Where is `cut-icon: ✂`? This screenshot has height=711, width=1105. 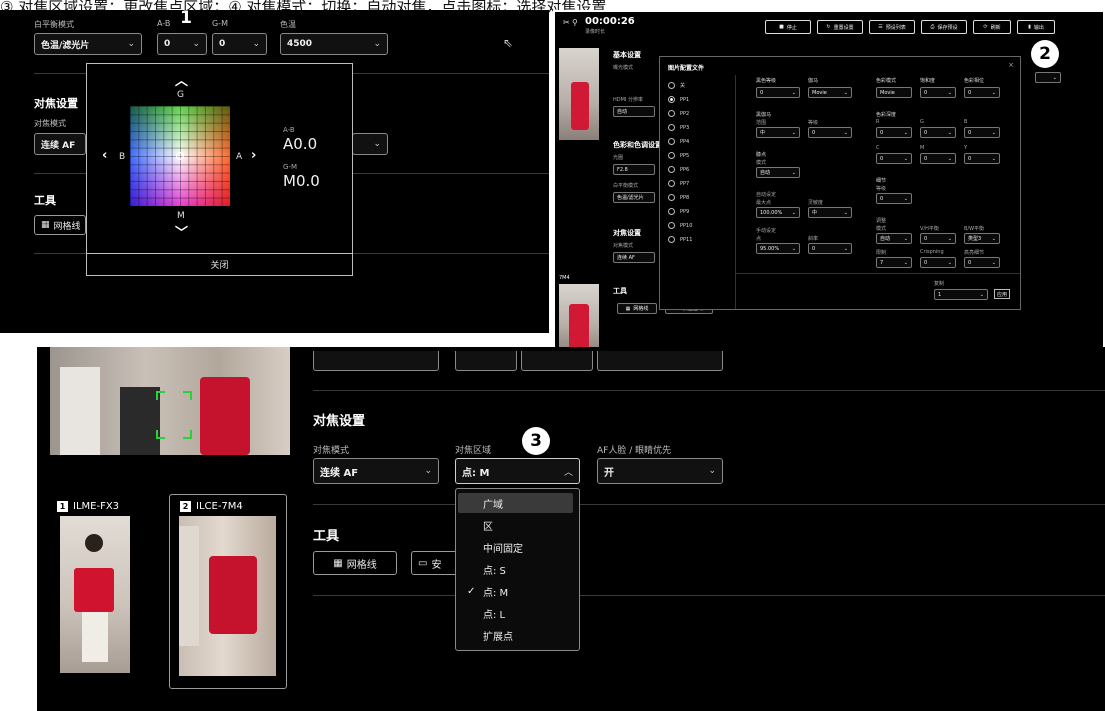 cut-icon: ✂ is located at coordinates (566, 22).